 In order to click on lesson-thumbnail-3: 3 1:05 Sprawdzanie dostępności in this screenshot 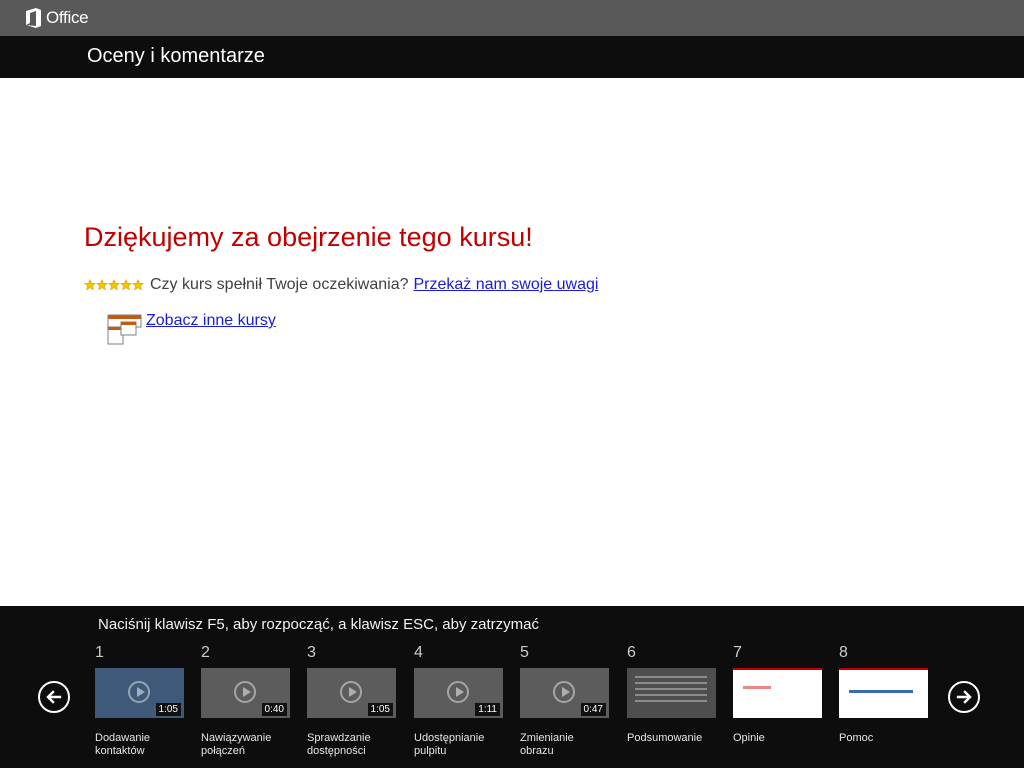, I will do `click(351, 700)`.